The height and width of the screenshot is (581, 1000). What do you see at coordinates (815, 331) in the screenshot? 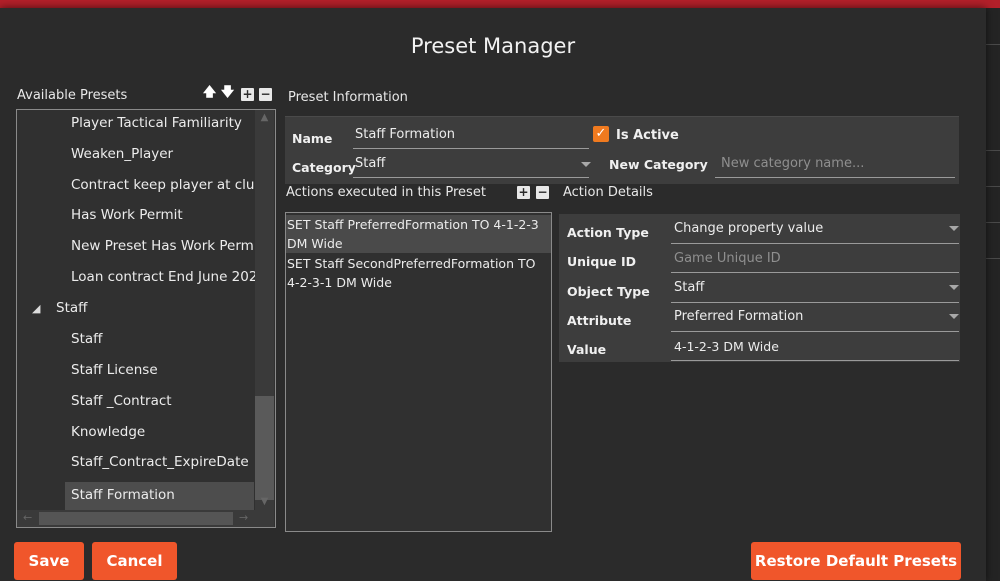
I see `attribute-underline` at bounding box center [815, 331].